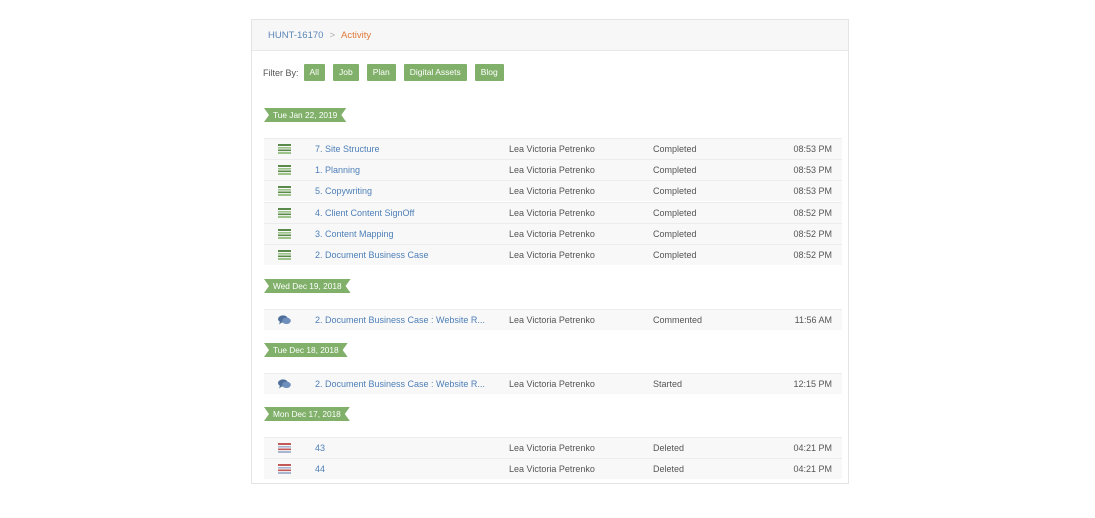 Image resolution: width=1095 pixels, height=518 pixels. I want to click on date-ribbon: Wed Dec 19, 2018, so click(307, 286).